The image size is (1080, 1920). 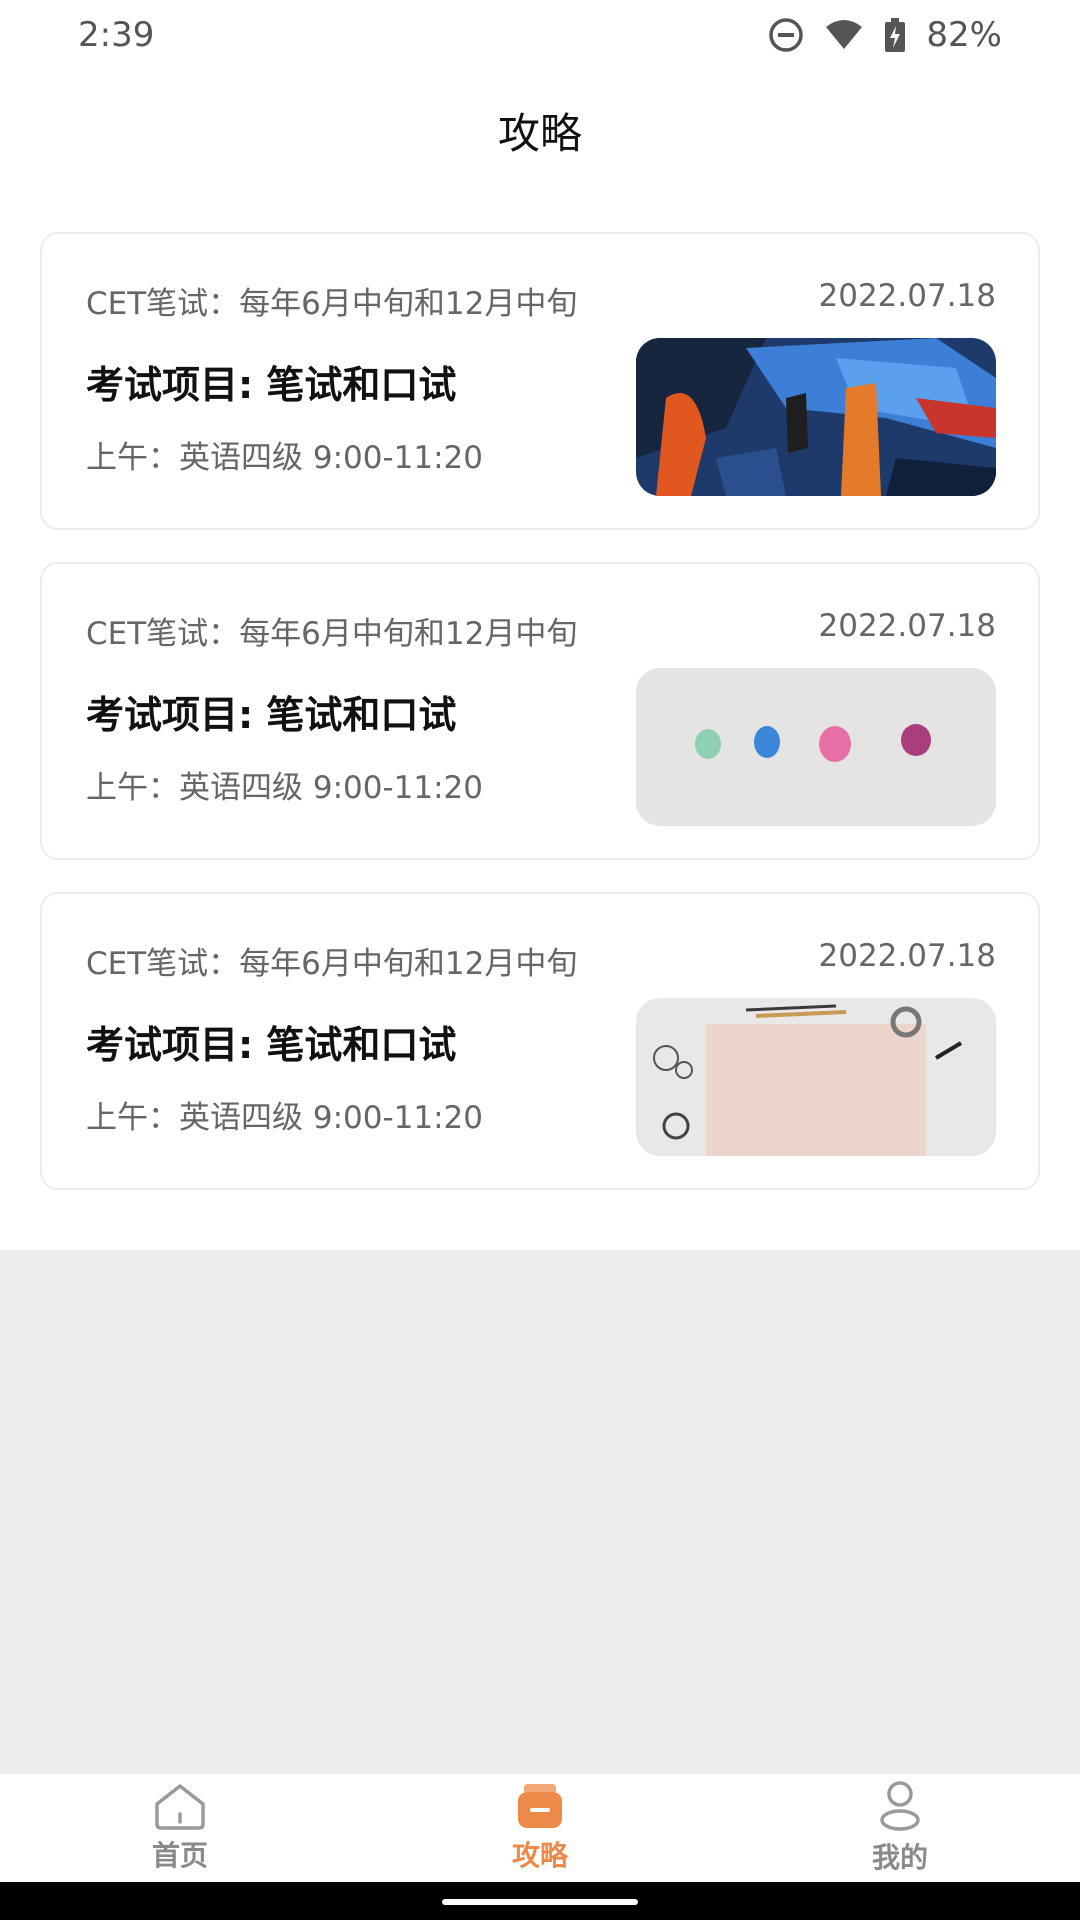 What do you see at coordinates (180, 1807) in the screenshot?
I see `home-icon` at bounding box center [180, 1807].